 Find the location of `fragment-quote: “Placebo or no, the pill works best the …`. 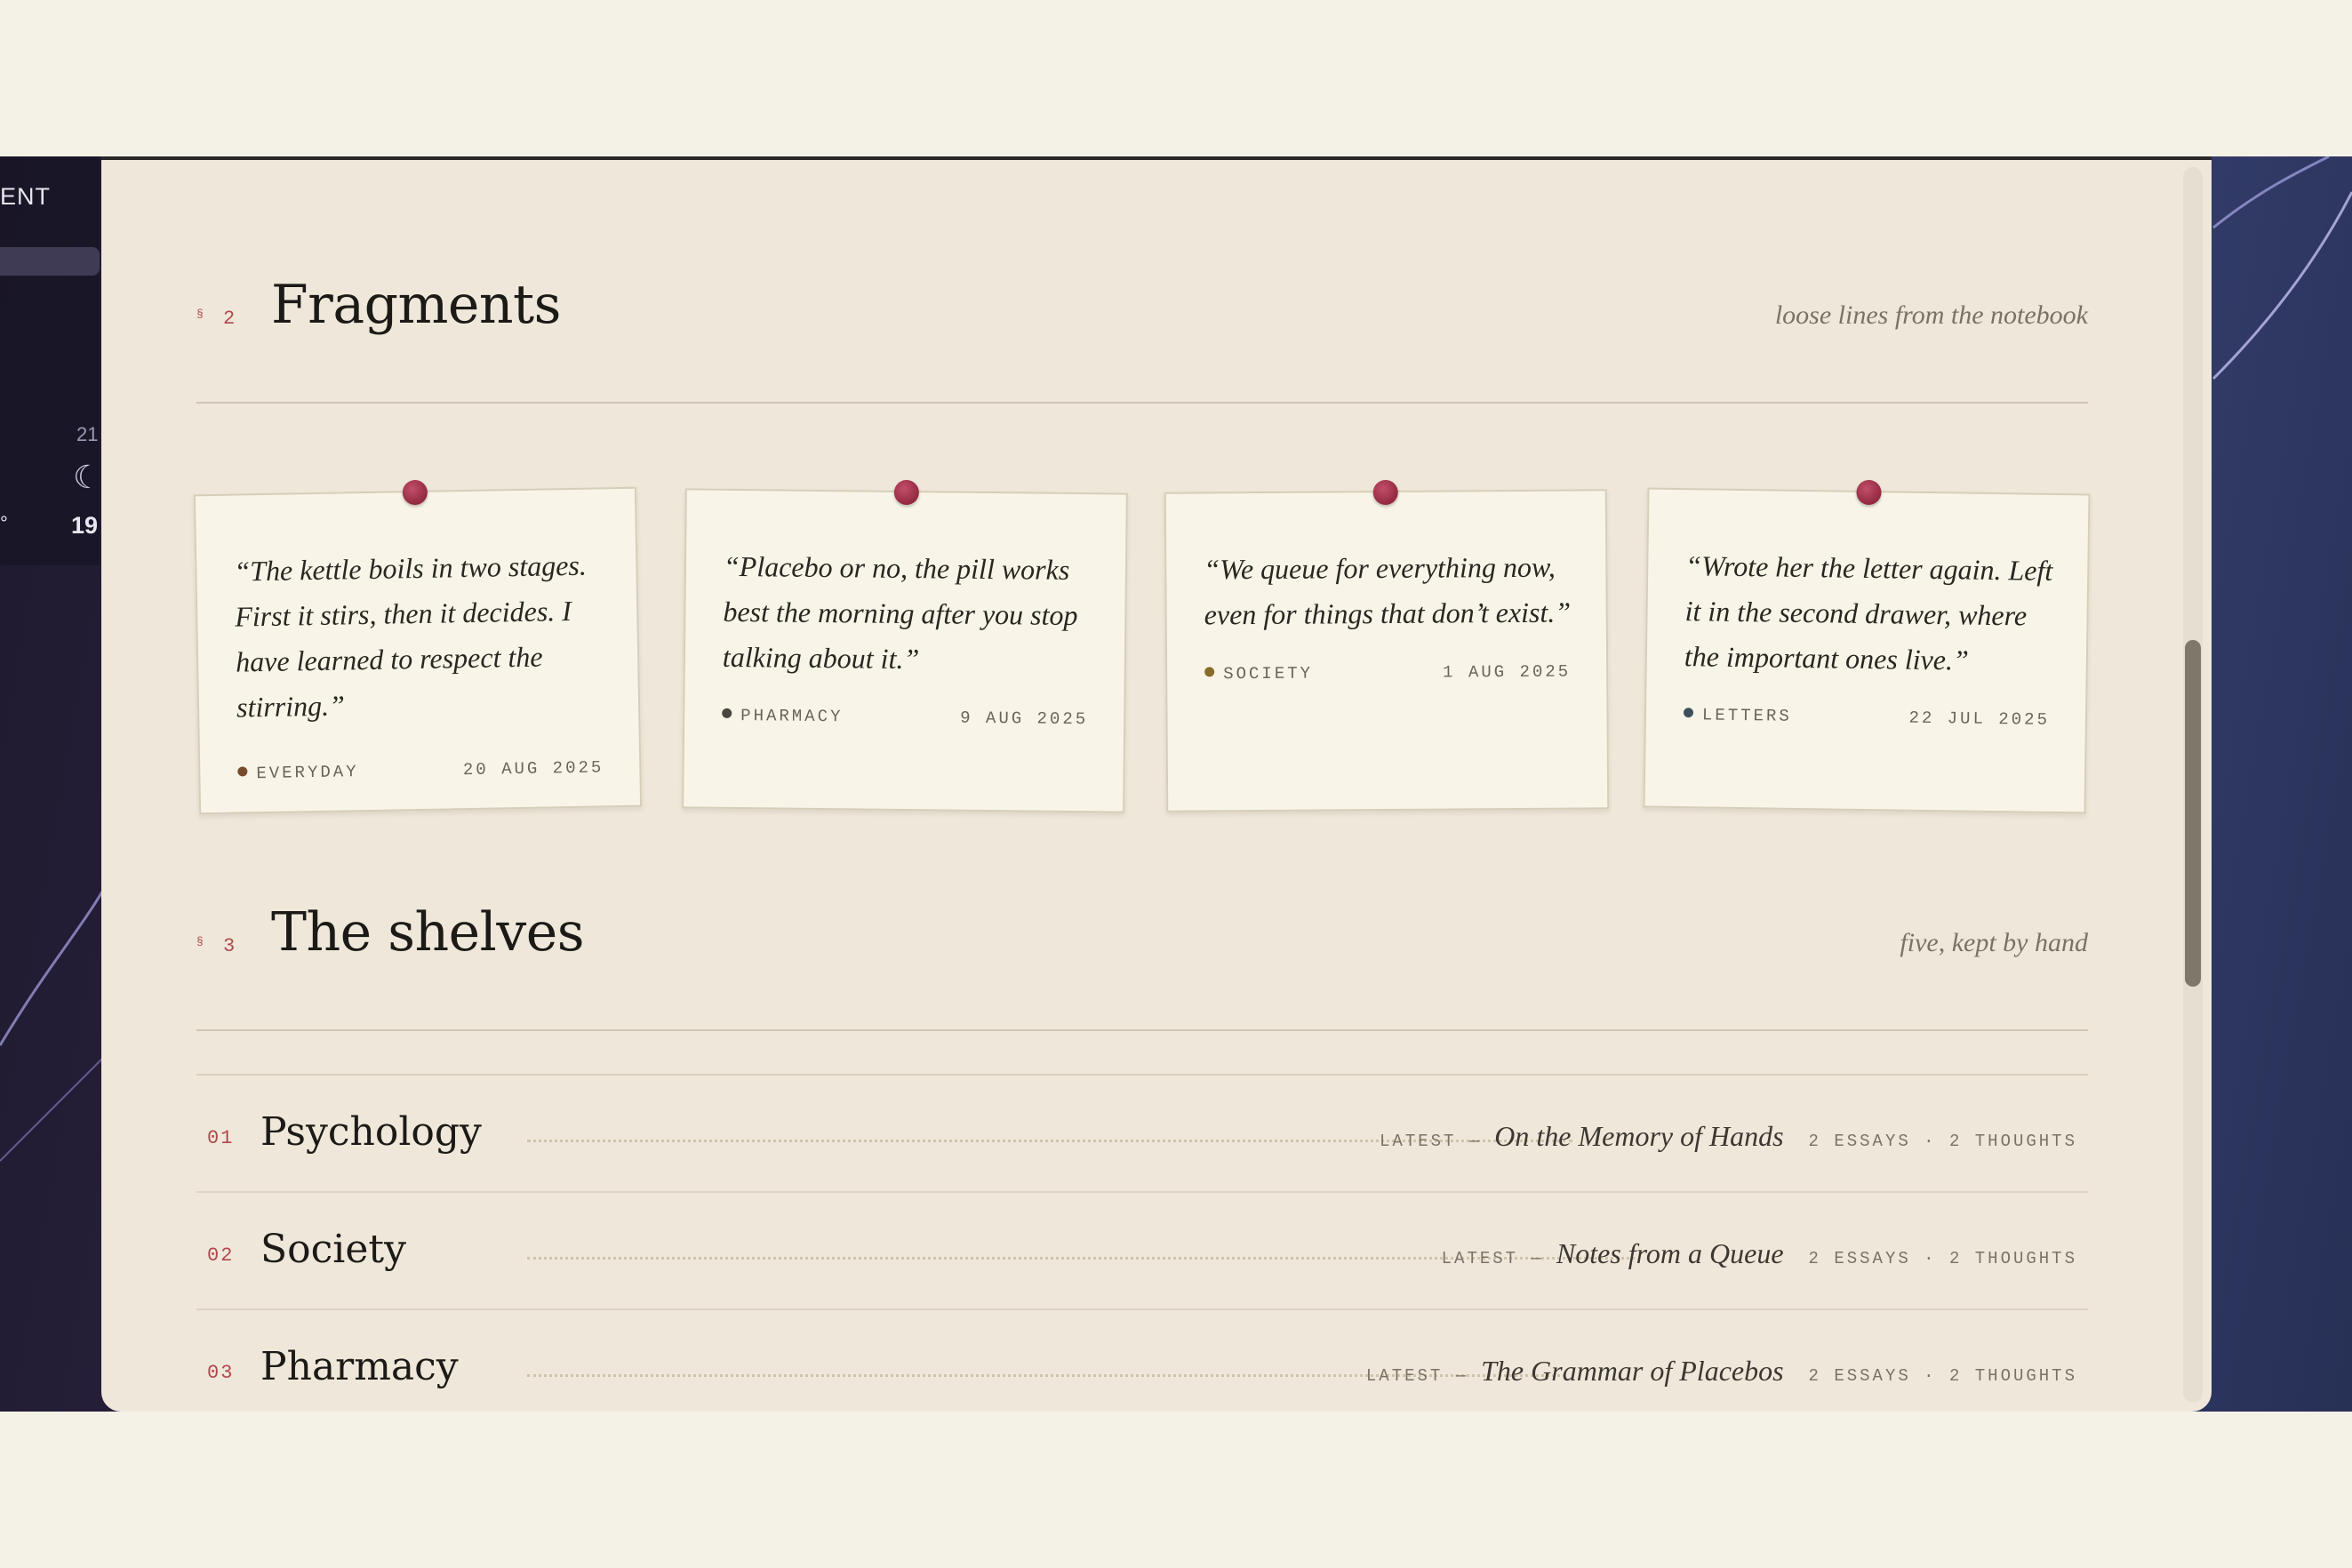

fragment-quote: “Placebo or no, the pill works best the … is located at coordinates (900, 612).